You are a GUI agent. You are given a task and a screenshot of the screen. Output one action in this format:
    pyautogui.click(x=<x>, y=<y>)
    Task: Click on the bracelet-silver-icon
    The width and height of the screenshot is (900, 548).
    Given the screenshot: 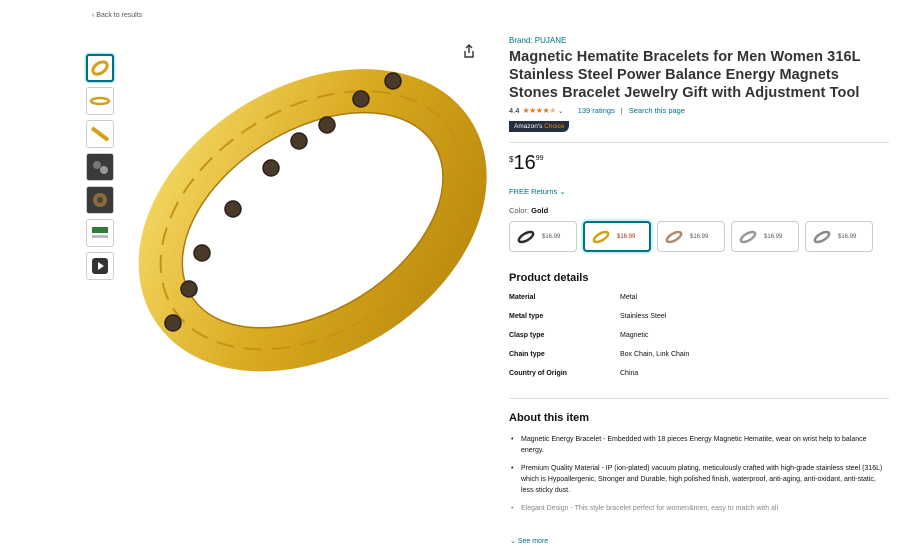 What is the action you would take?
    pyautogui.click(x=748, y=236)
    